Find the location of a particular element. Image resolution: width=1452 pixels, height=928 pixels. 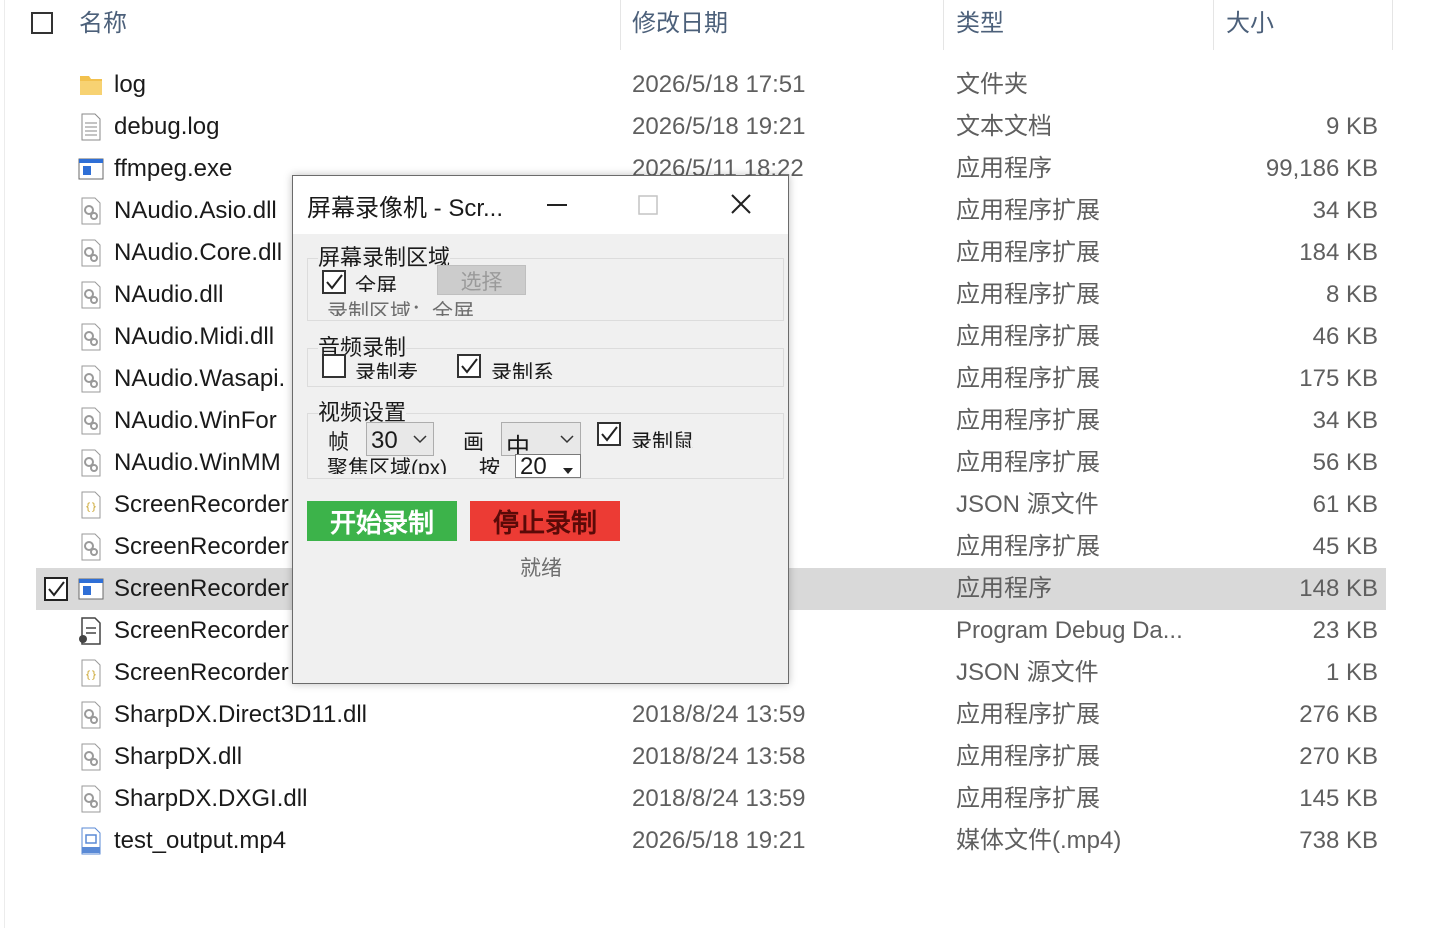

column-header: 名称 ⌃ 修改日期 类型 大小 is located at coordinates (726, 25).